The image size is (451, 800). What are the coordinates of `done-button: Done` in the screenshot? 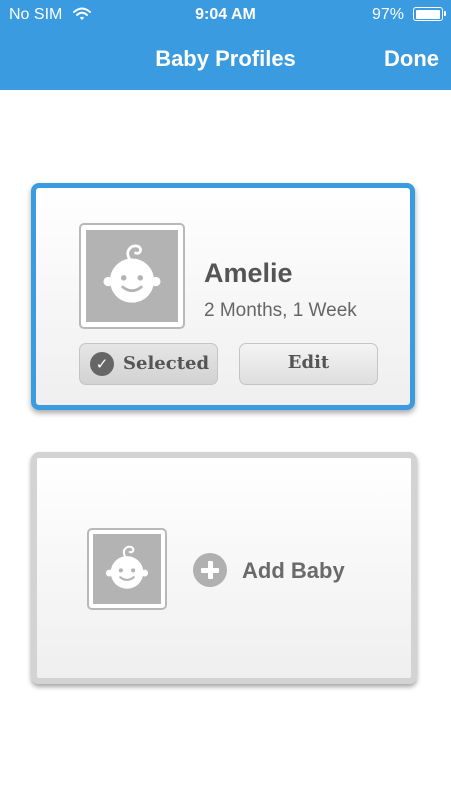 It's located at (411, 59).